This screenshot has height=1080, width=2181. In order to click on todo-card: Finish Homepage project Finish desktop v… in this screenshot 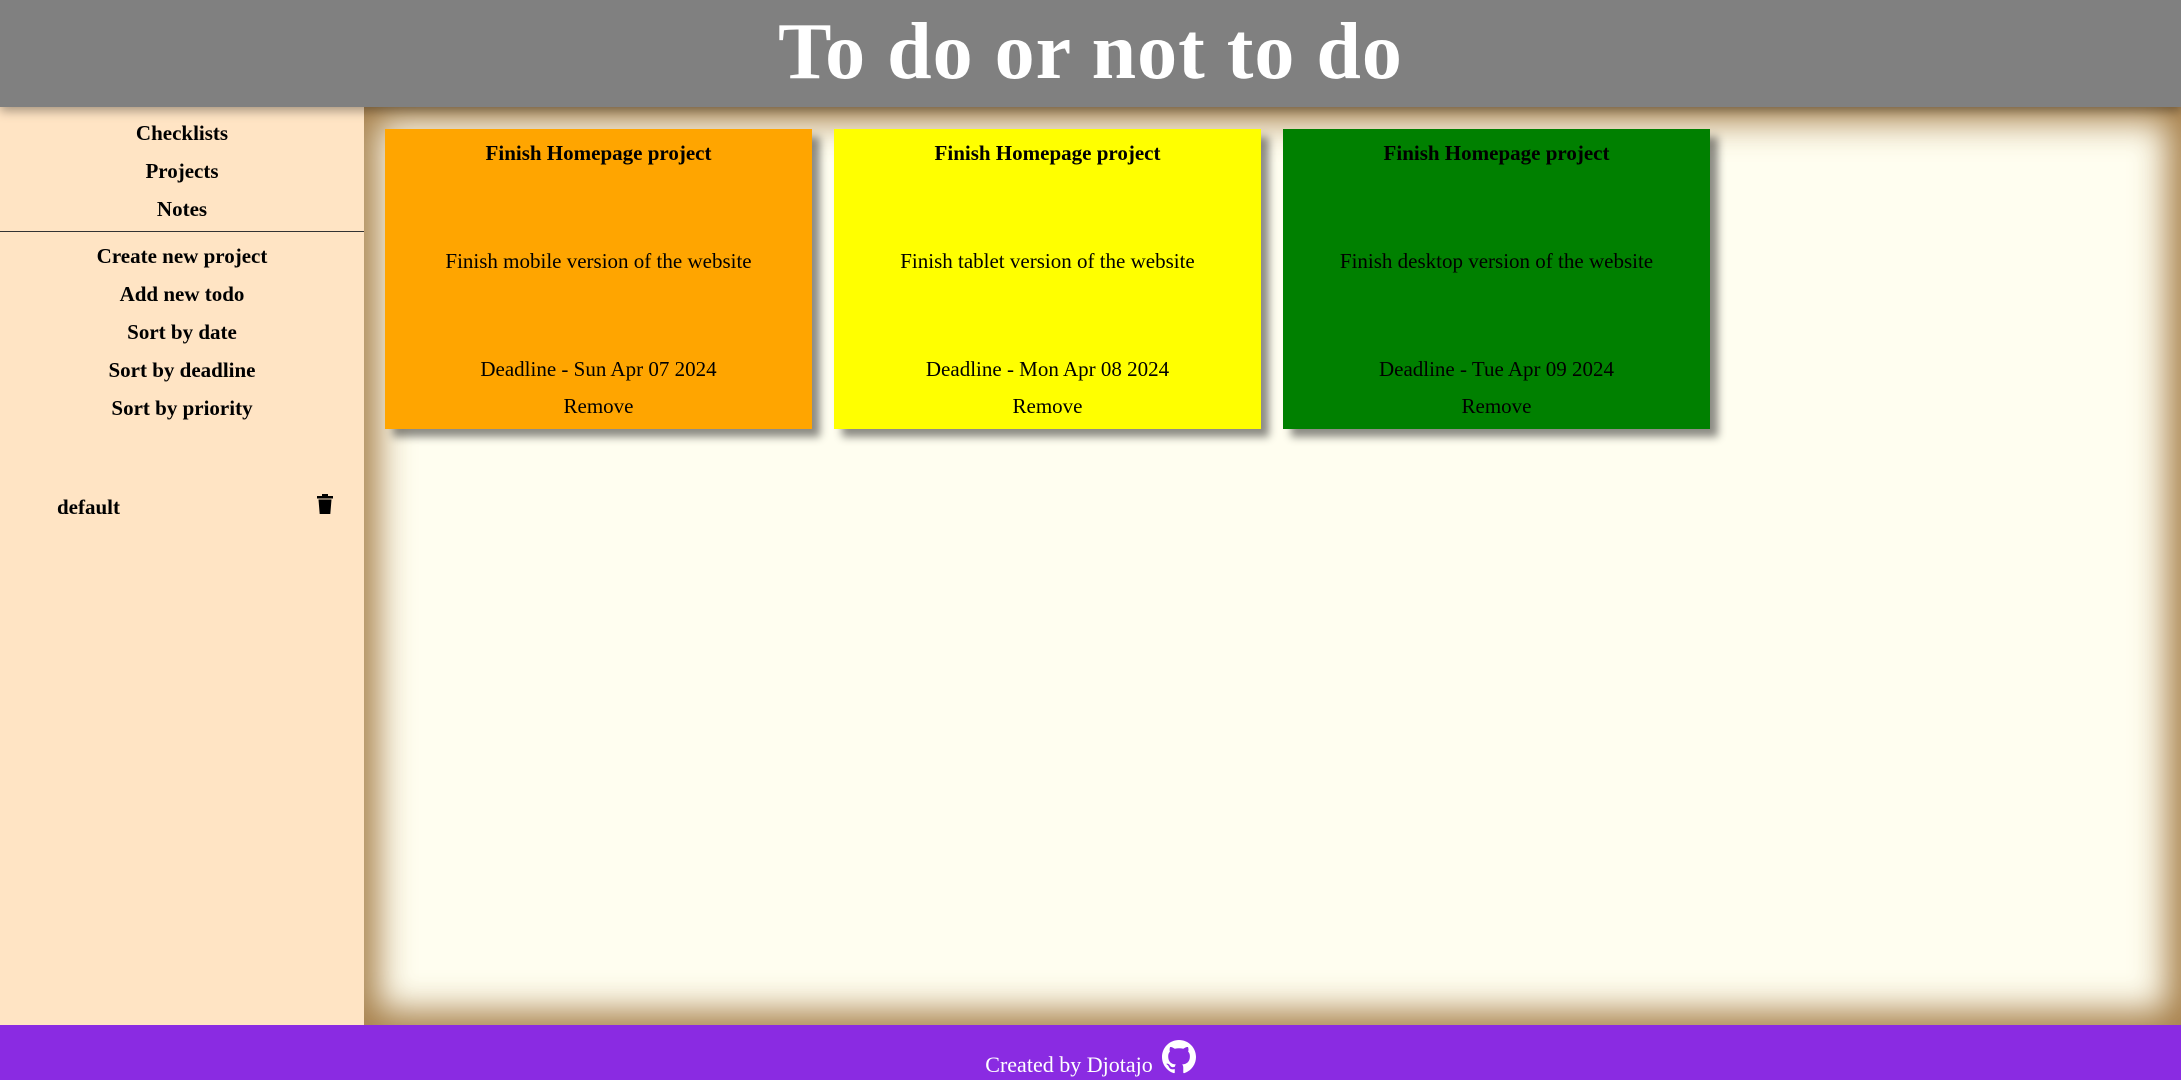, I will do `click(1496, 279)`.